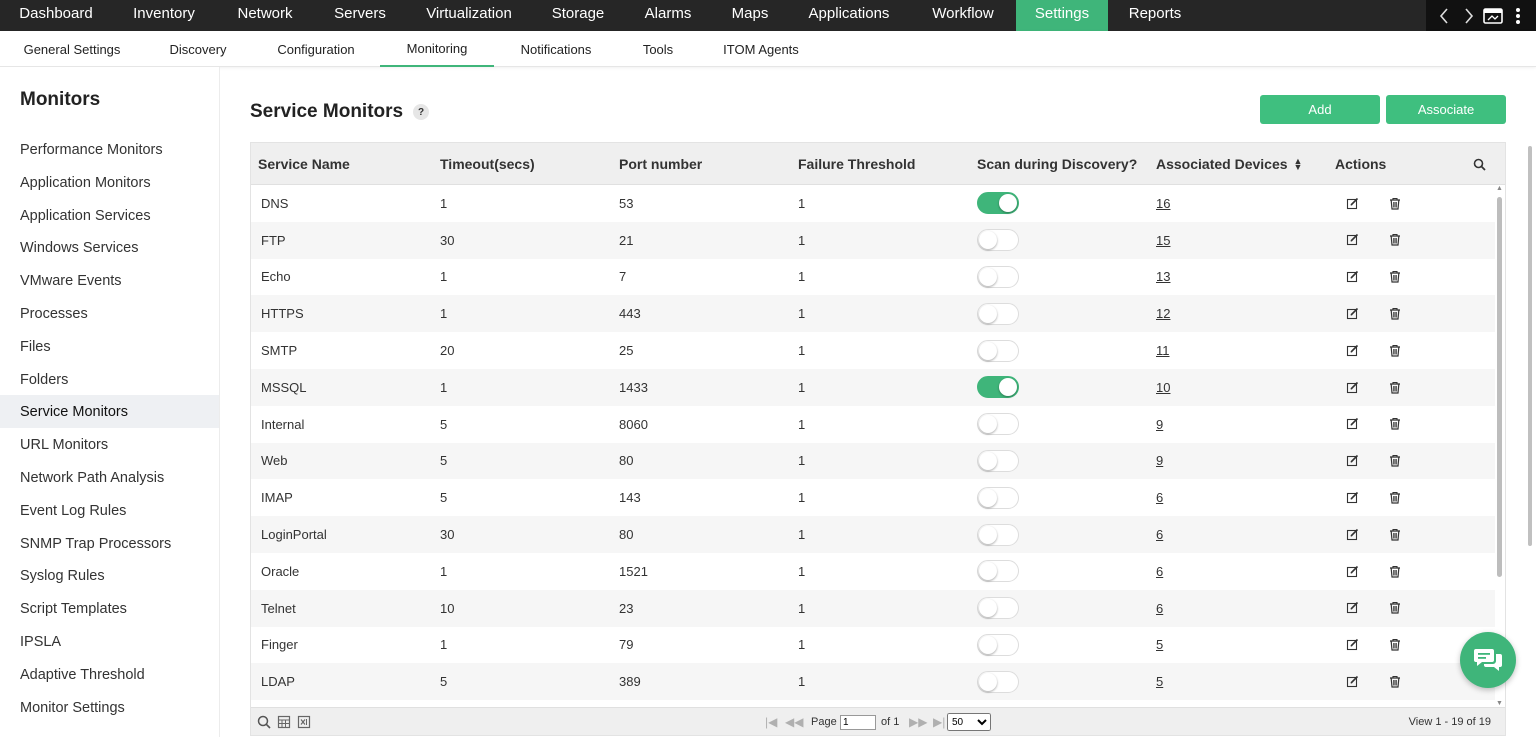  What do you see at coordinates (660, 164) in the screenshot?
I see `header-port: Port number` at bounding box center [660, 164].